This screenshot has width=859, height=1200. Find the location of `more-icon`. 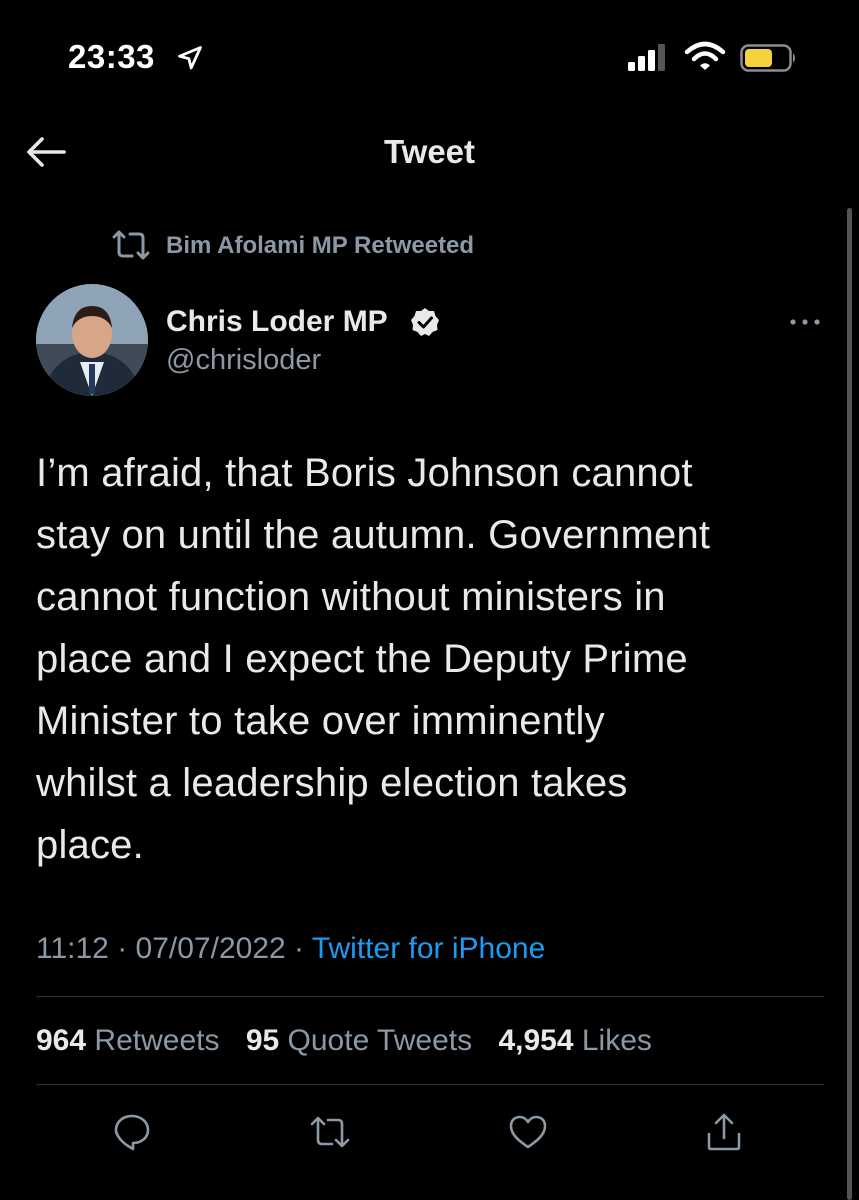

more-icon is located at coordinates (805, 322).